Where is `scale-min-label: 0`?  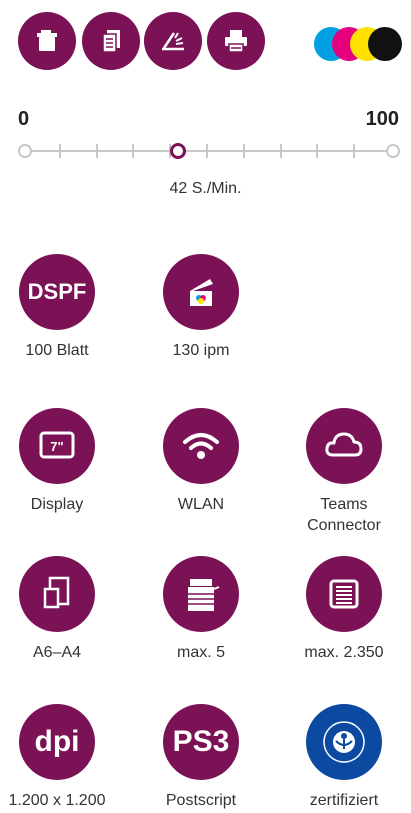
scale-min-label: 0 is located at coordinates (24, 119).